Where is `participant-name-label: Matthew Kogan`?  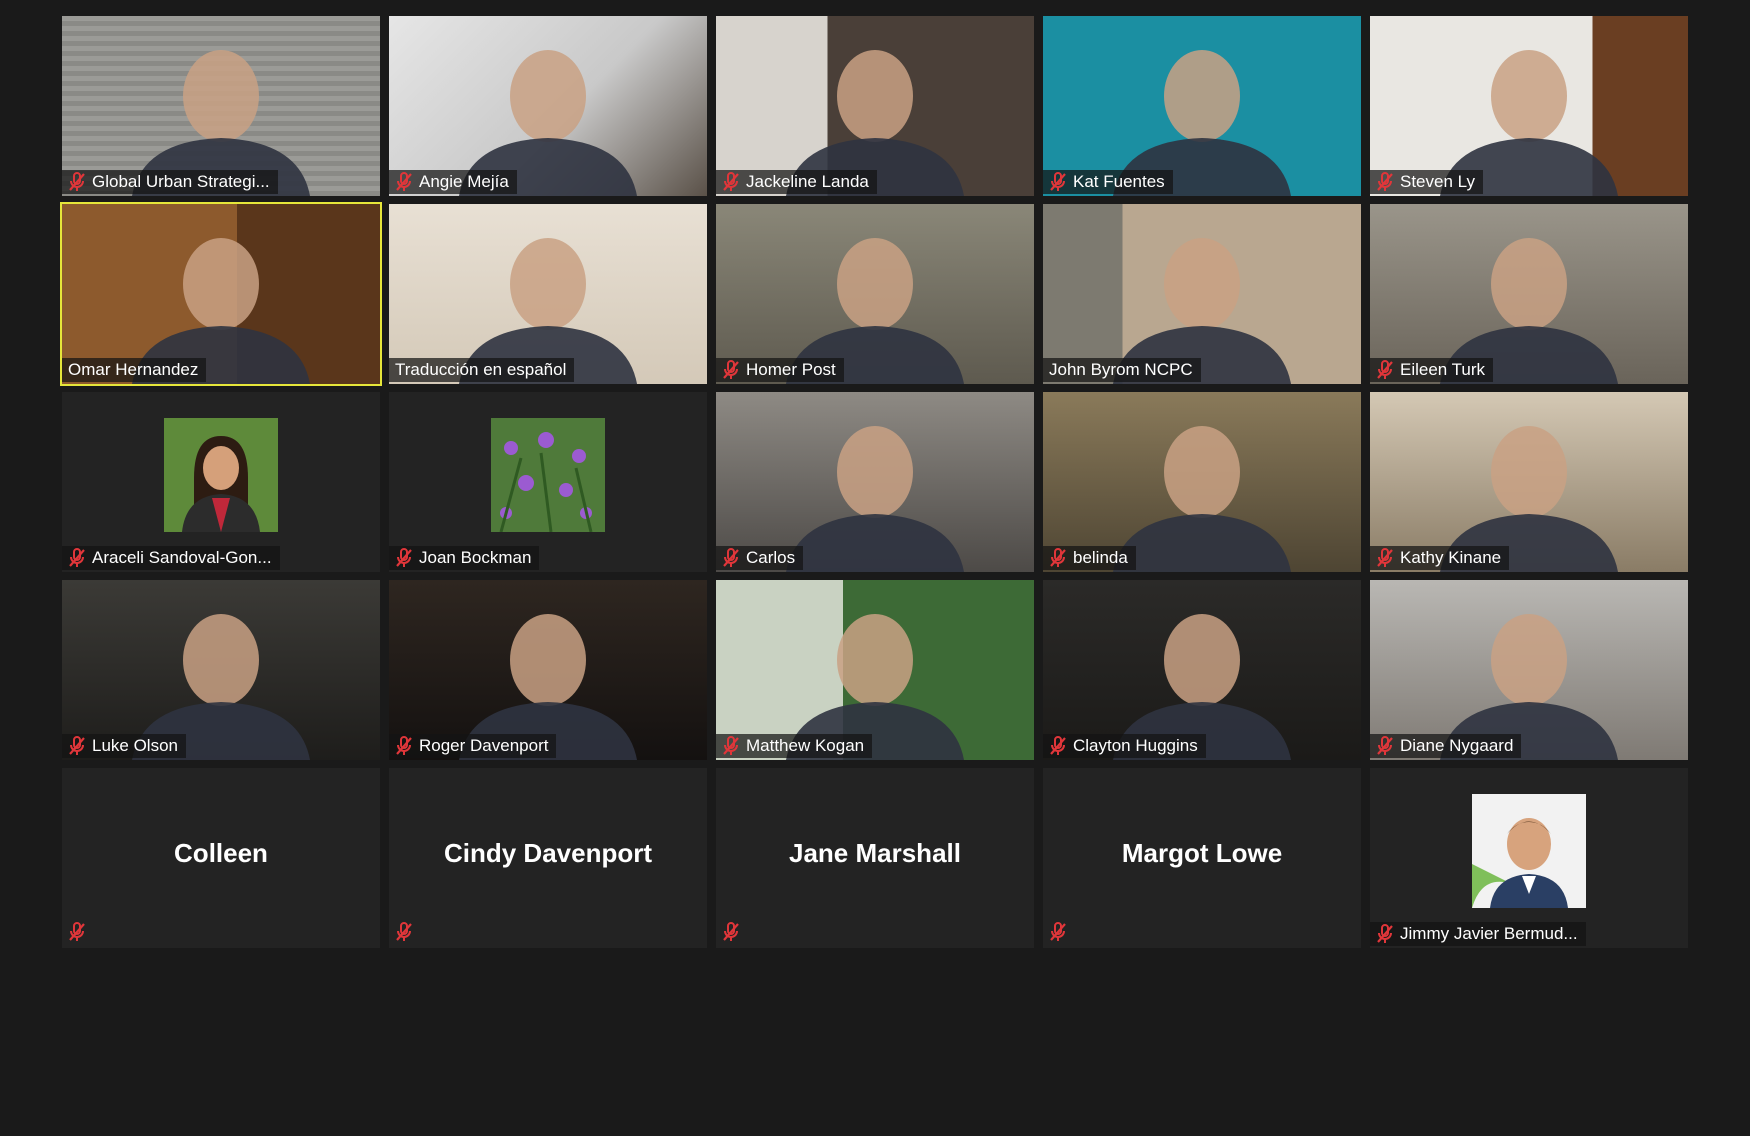
participant-name-label: Matthew Kogan is located at coordinates (794, 746).